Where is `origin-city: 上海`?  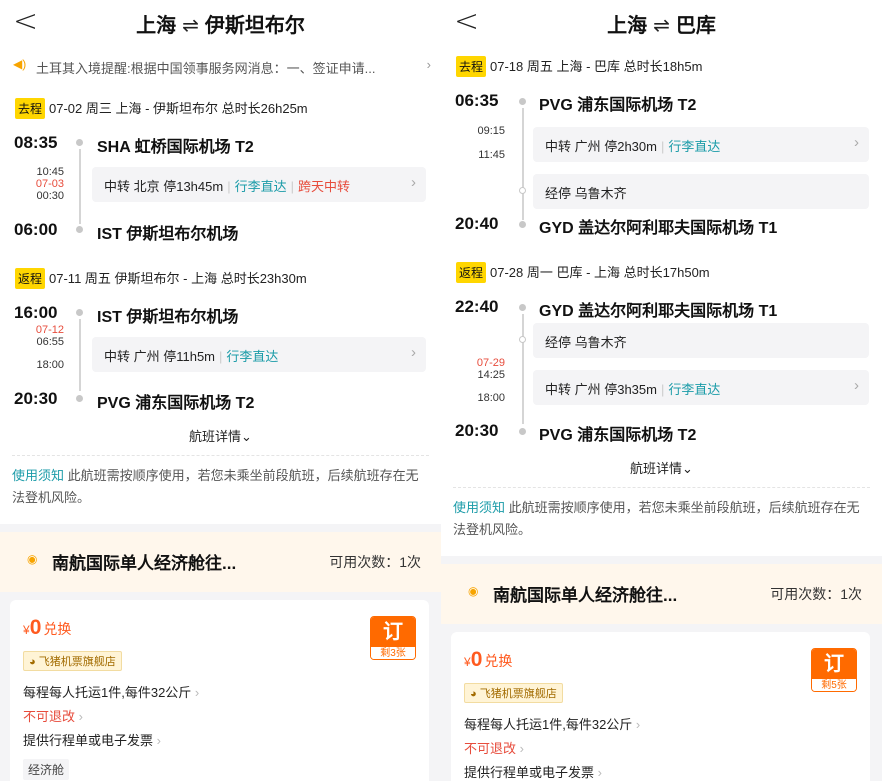
origin-city: 上海 is located at coordinates (627, 26).